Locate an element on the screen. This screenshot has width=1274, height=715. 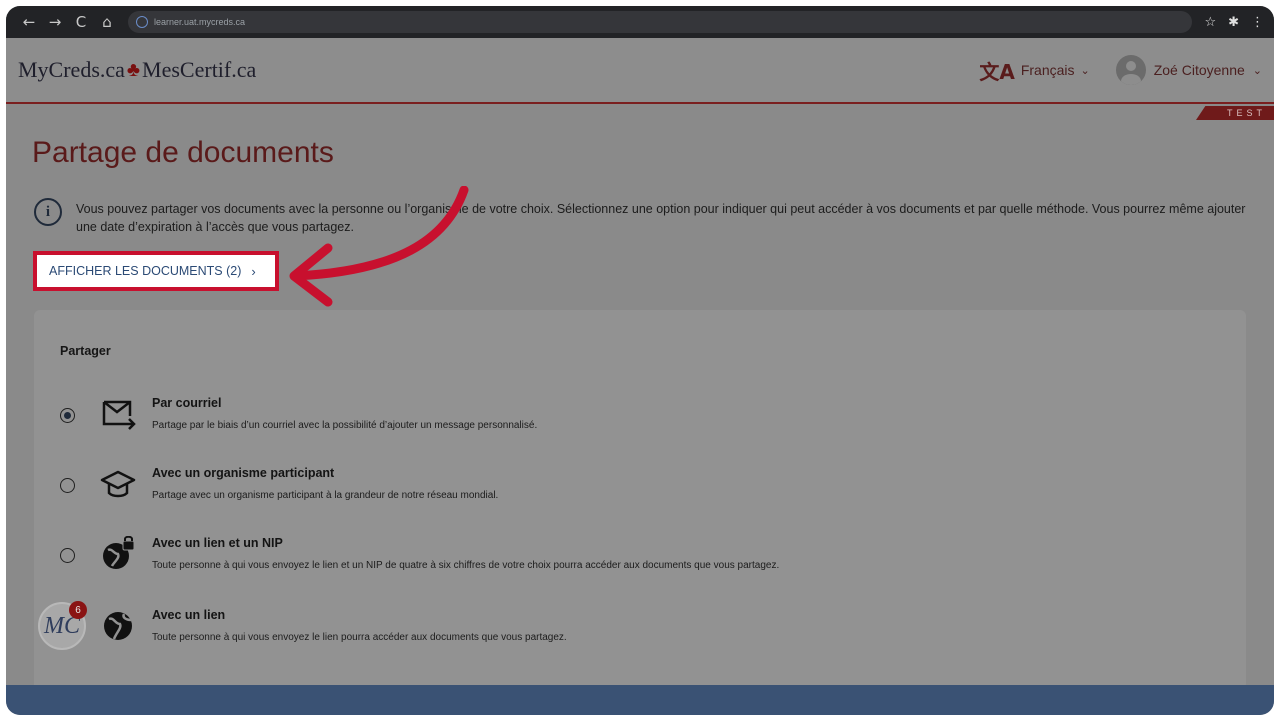
annotation-arrow is located at coordinates (379, 246).